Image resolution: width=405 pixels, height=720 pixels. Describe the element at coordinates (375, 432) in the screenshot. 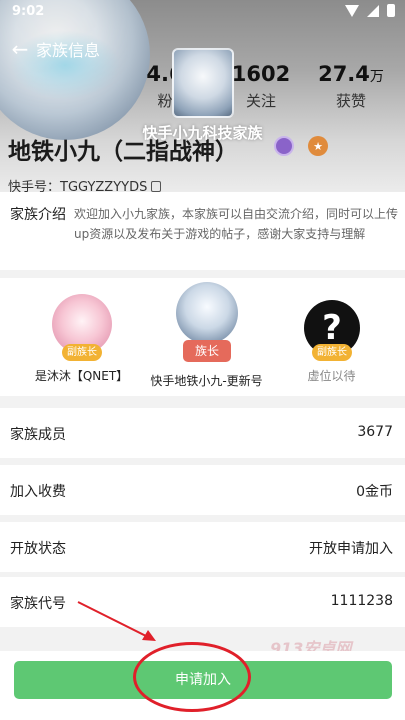

I see `info-value: 3677` at that location.